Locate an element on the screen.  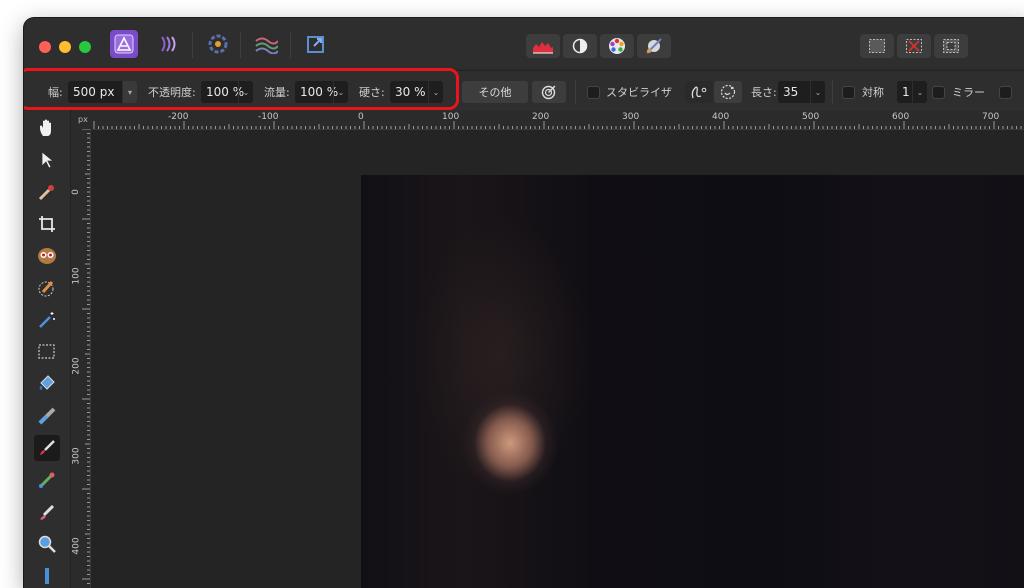
white-balance-icon is located at coordinates (654, 46).